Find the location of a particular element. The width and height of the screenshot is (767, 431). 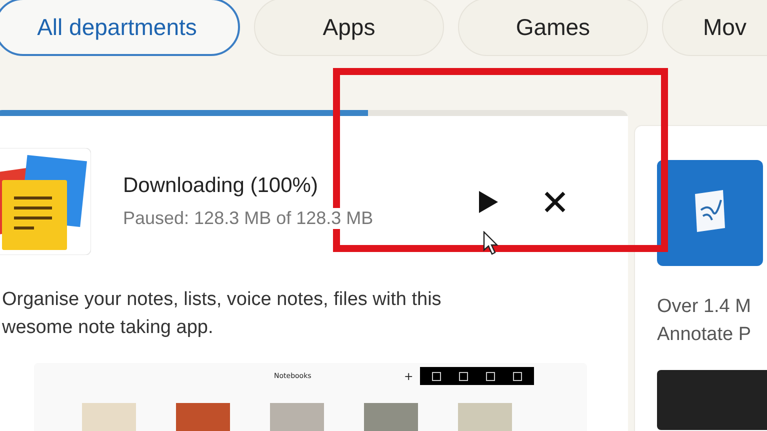

app-description: Annotate P is located at coordinates (704, 335).